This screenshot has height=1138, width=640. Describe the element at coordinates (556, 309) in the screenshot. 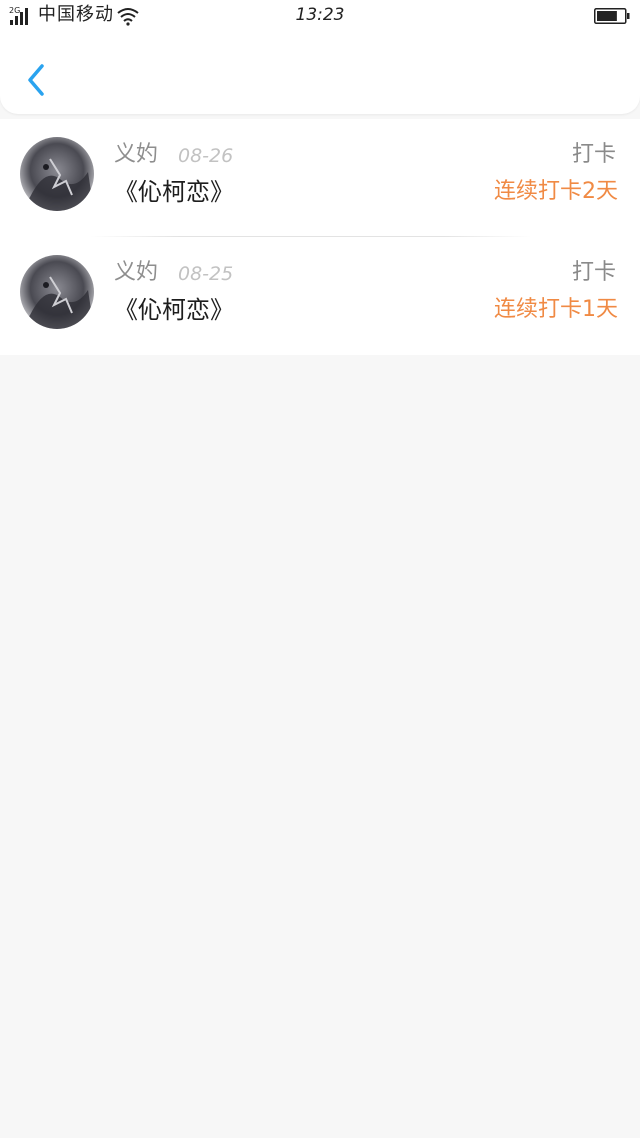

I see `streak-label: 连续打卡1天` at that location.